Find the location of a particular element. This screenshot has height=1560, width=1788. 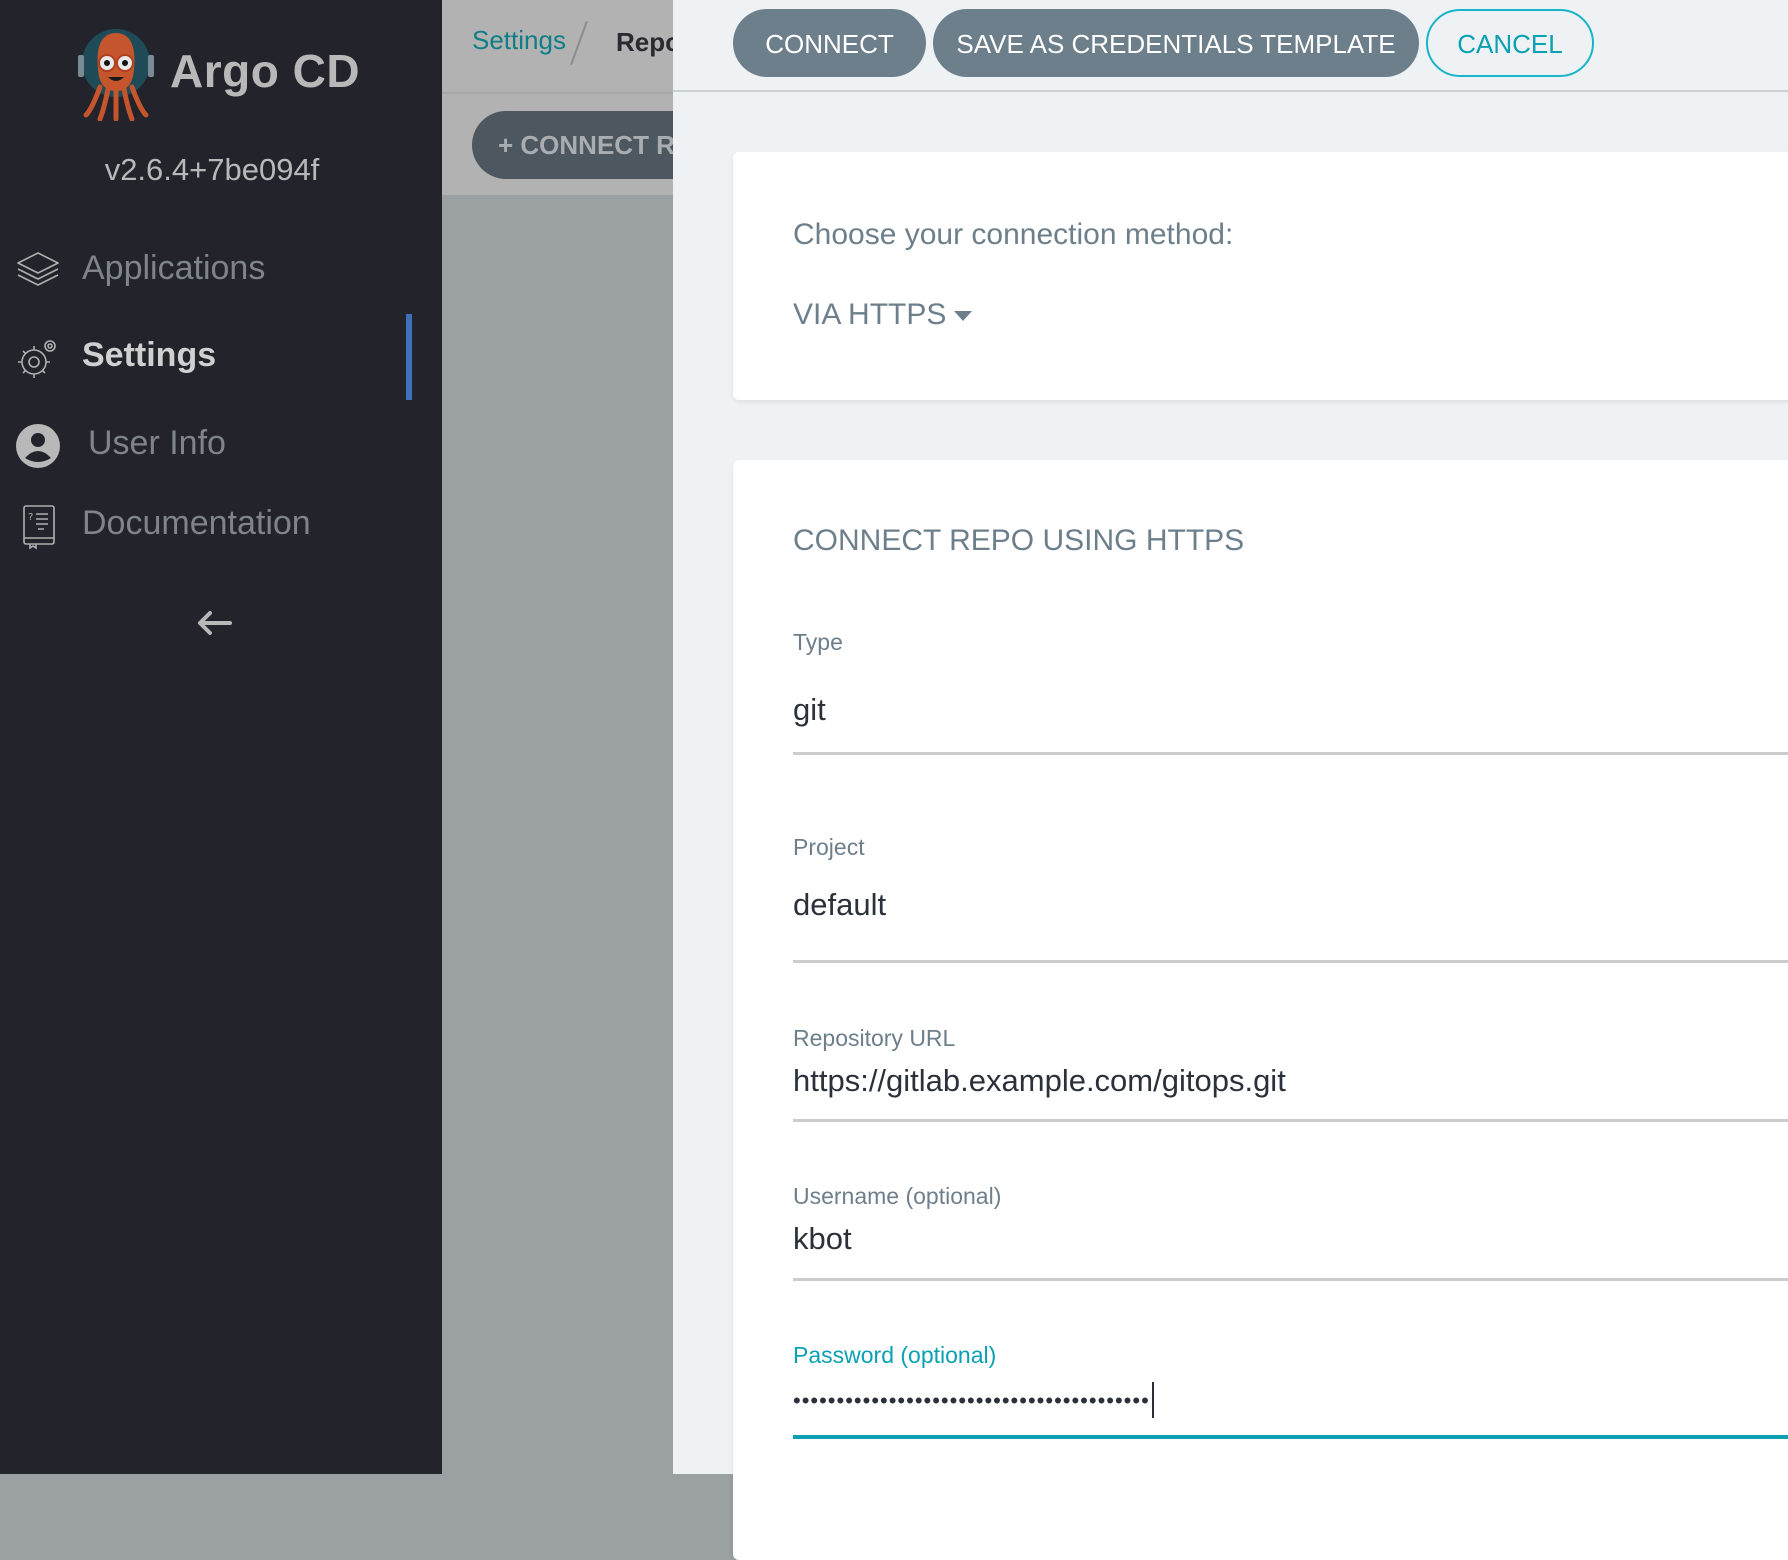

arrow-left-icon is located at coordinates (214, 623).